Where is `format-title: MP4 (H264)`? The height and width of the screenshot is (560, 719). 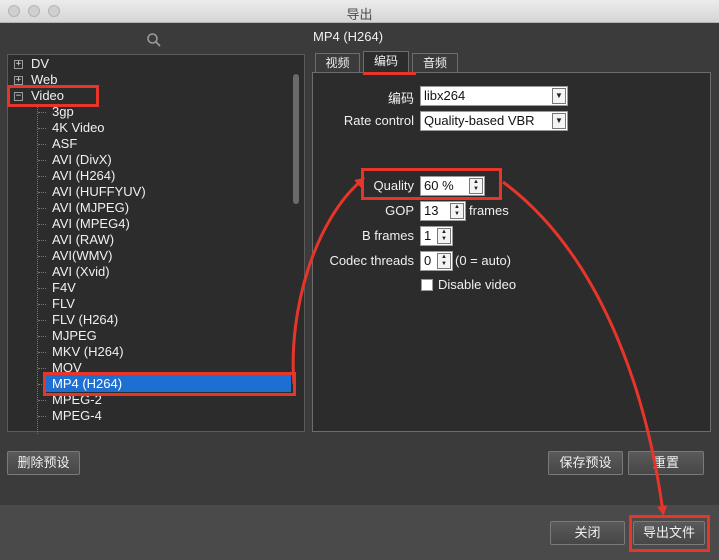 format-title: MP4 (H264) is located at coordinates (348, 36).